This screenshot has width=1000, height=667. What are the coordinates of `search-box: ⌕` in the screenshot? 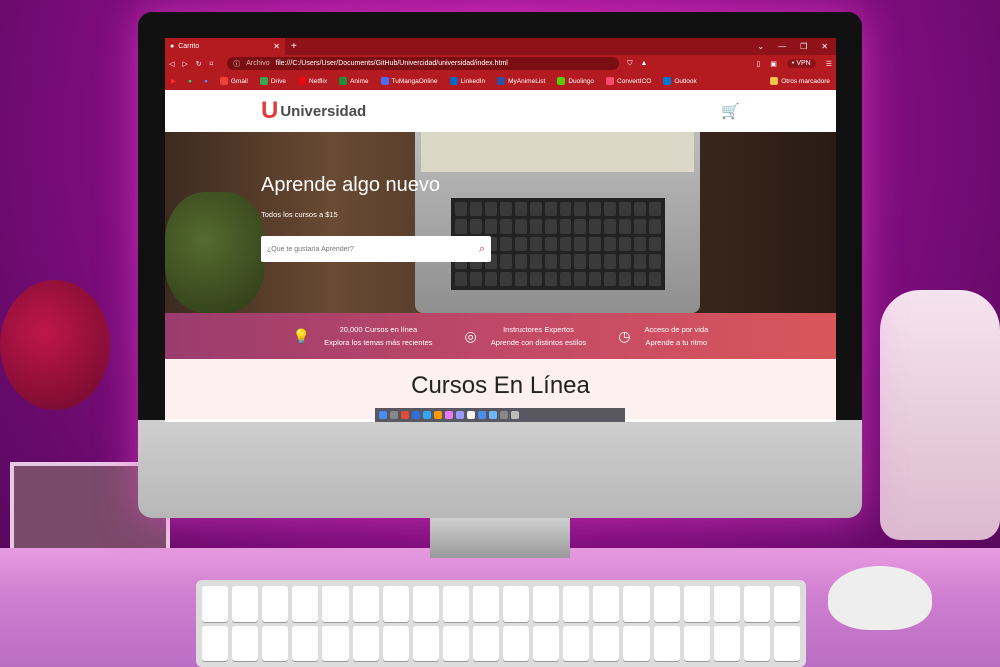 It's located at (376, 249).